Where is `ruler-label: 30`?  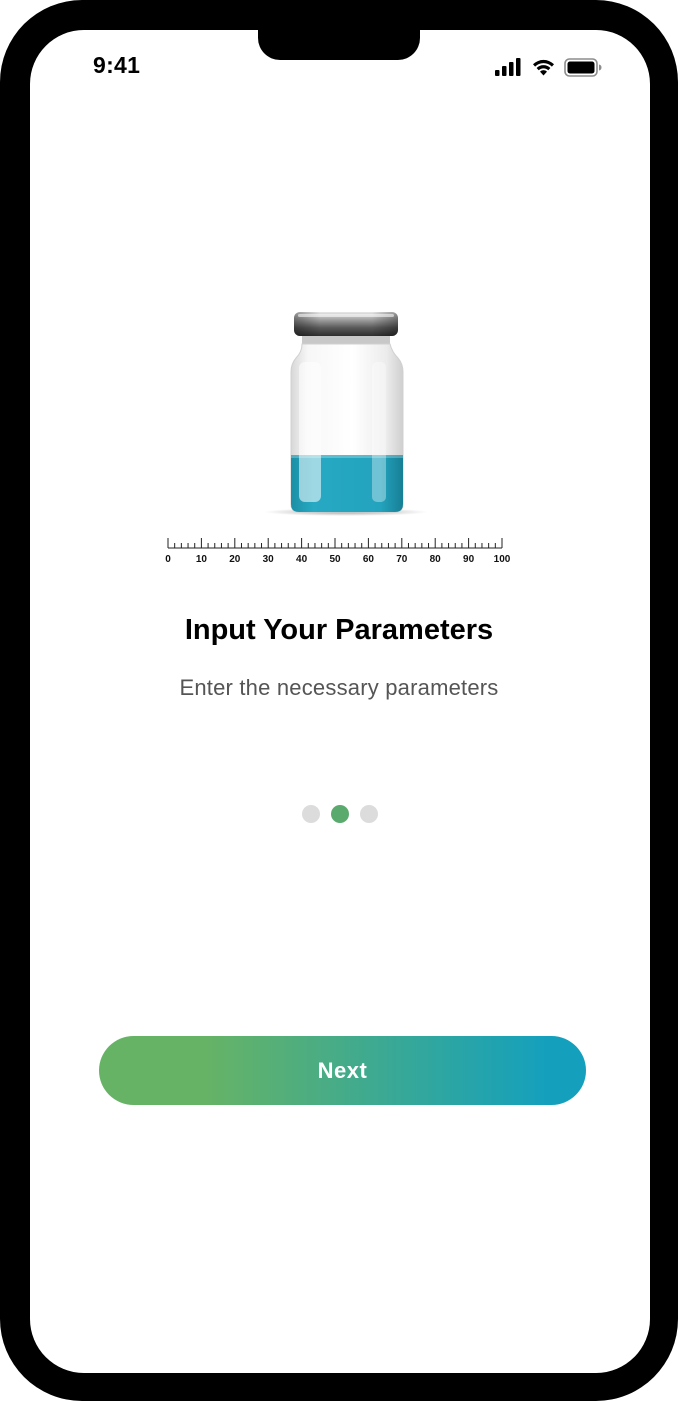 ruler-label: 30 is located at coordinates (269, 559).